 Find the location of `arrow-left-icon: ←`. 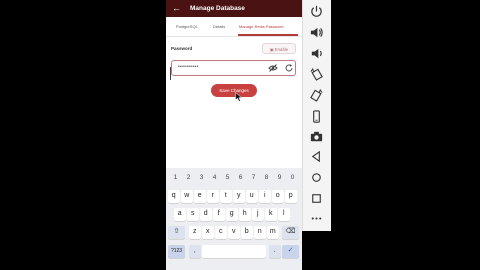

arrow-left-icon: ← is located at coordinates (176, 8).